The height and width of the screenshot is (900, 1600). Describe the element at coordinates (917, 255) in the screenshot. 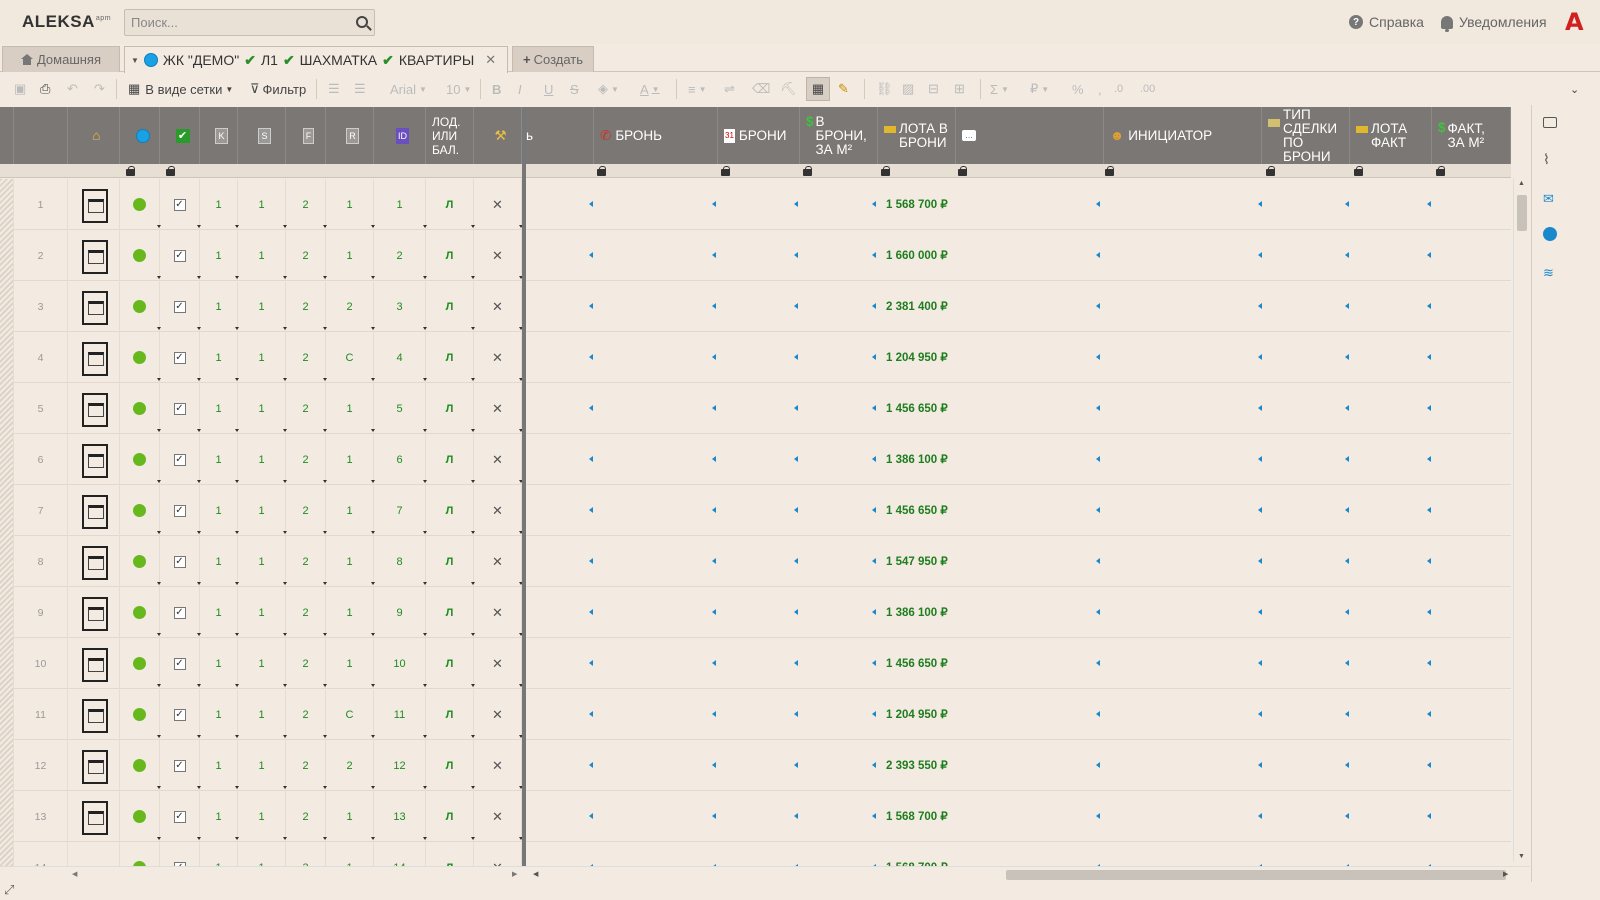

I see `cell-lot-price: 1 660 000 ₽` at that location.